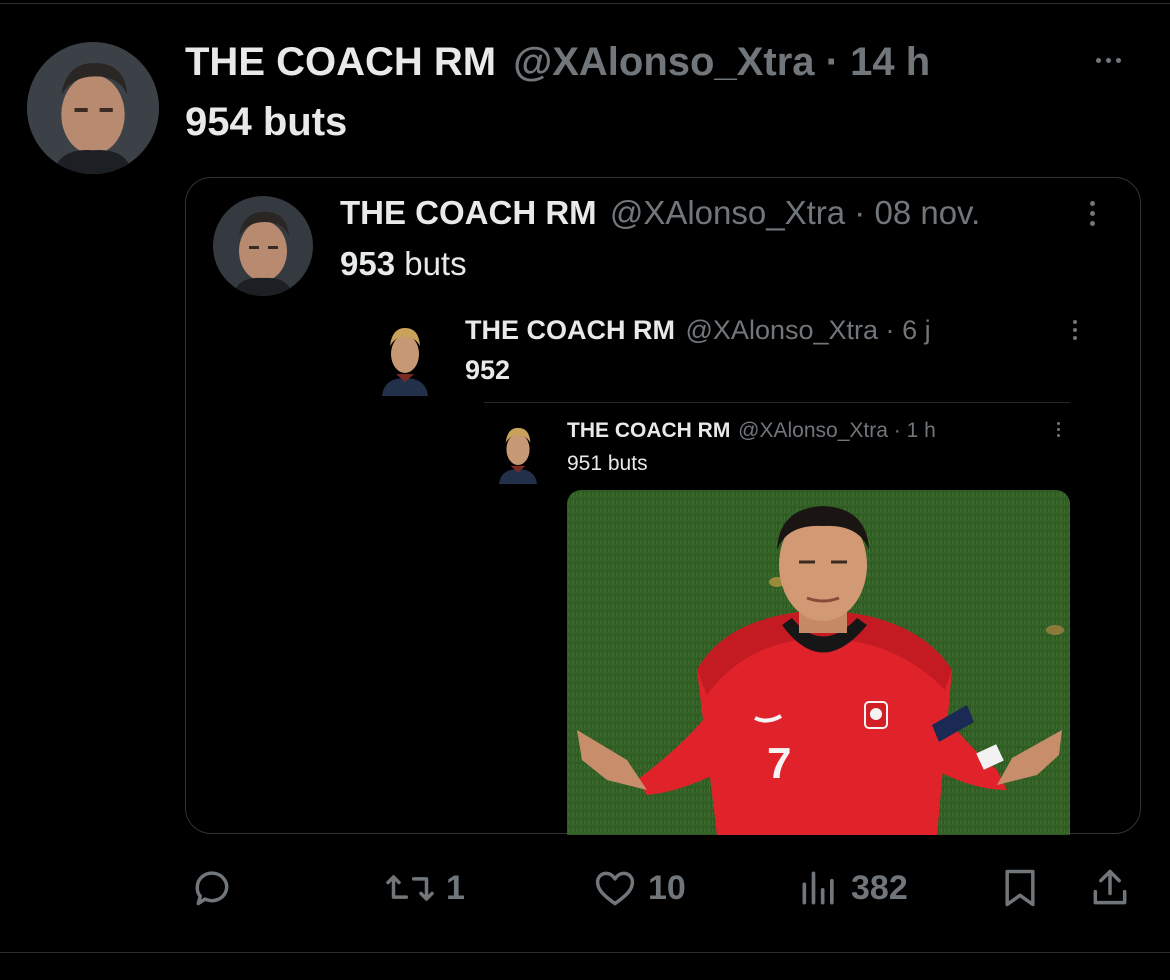 The width and height of the screenshot is (1170, 980). I want to click on retweet-count: 1, so click(455, 887).